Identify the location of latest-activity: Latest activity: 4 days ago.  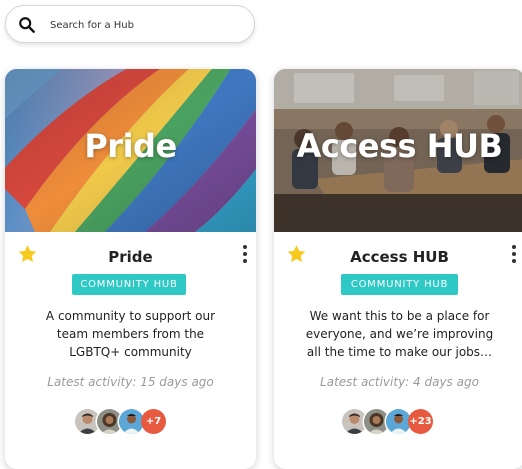
(399, 382).